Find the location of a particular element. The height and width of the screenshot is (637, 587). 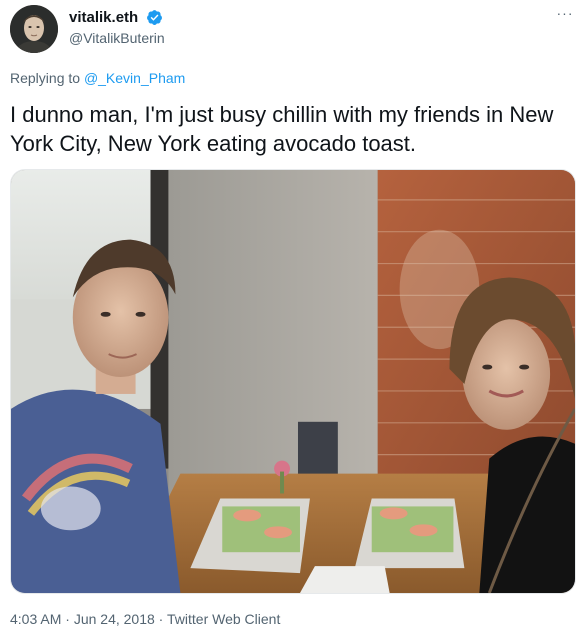

reply-mention-link: @_Kevin_Pham is located at coordinates (134, 78).